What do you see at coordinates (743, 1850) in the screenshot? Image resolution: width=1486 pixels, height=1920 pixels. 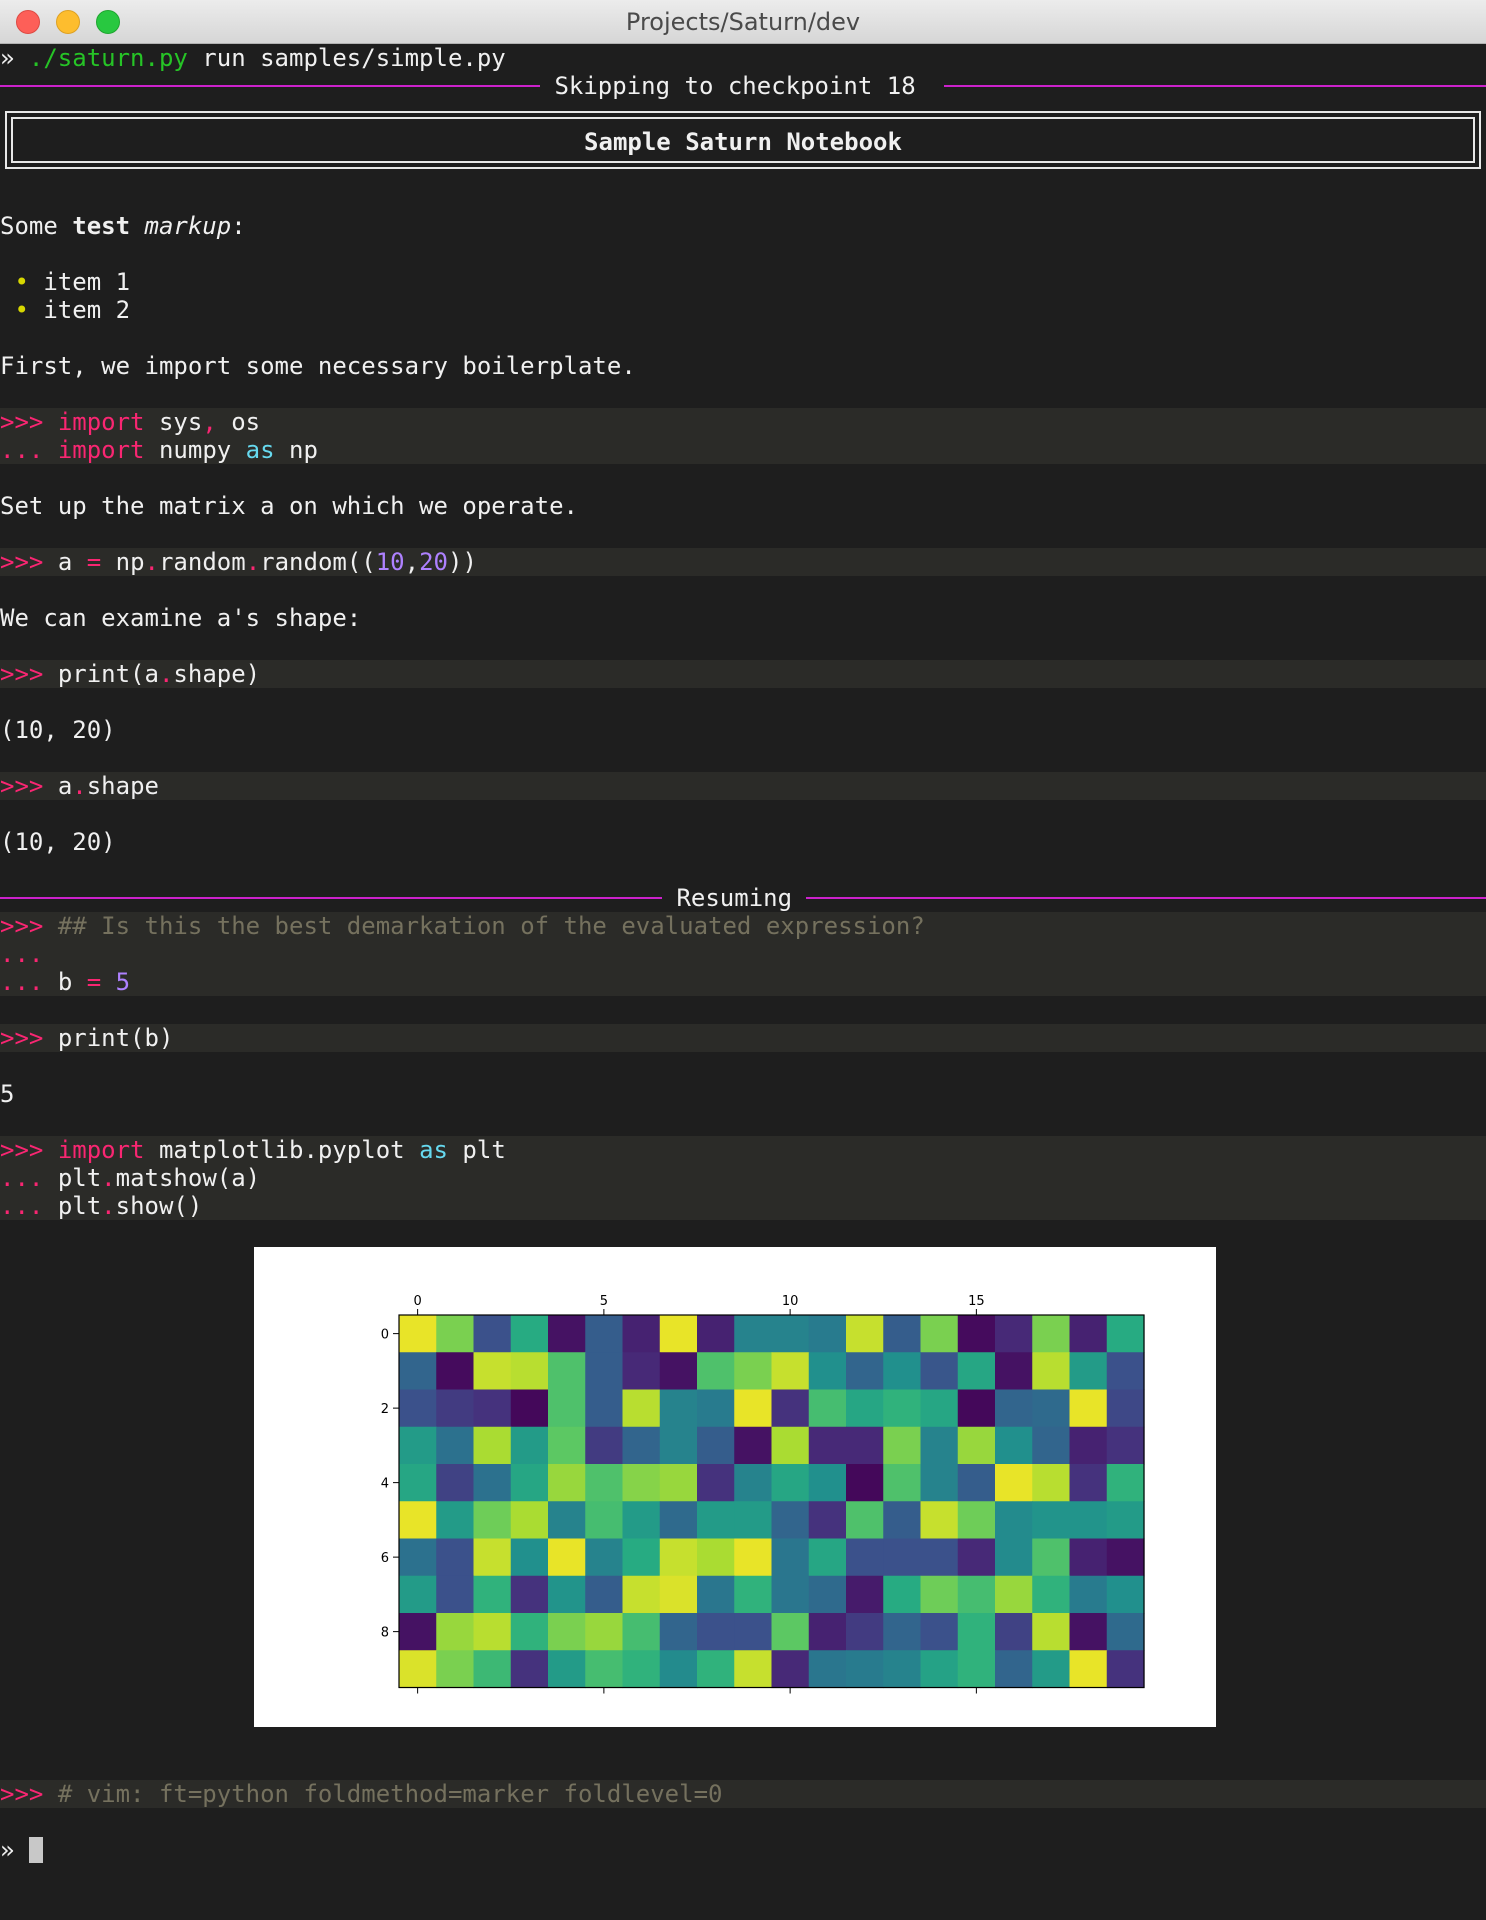 I see `shell-input-line: »` at bounding box center [743, 1850].